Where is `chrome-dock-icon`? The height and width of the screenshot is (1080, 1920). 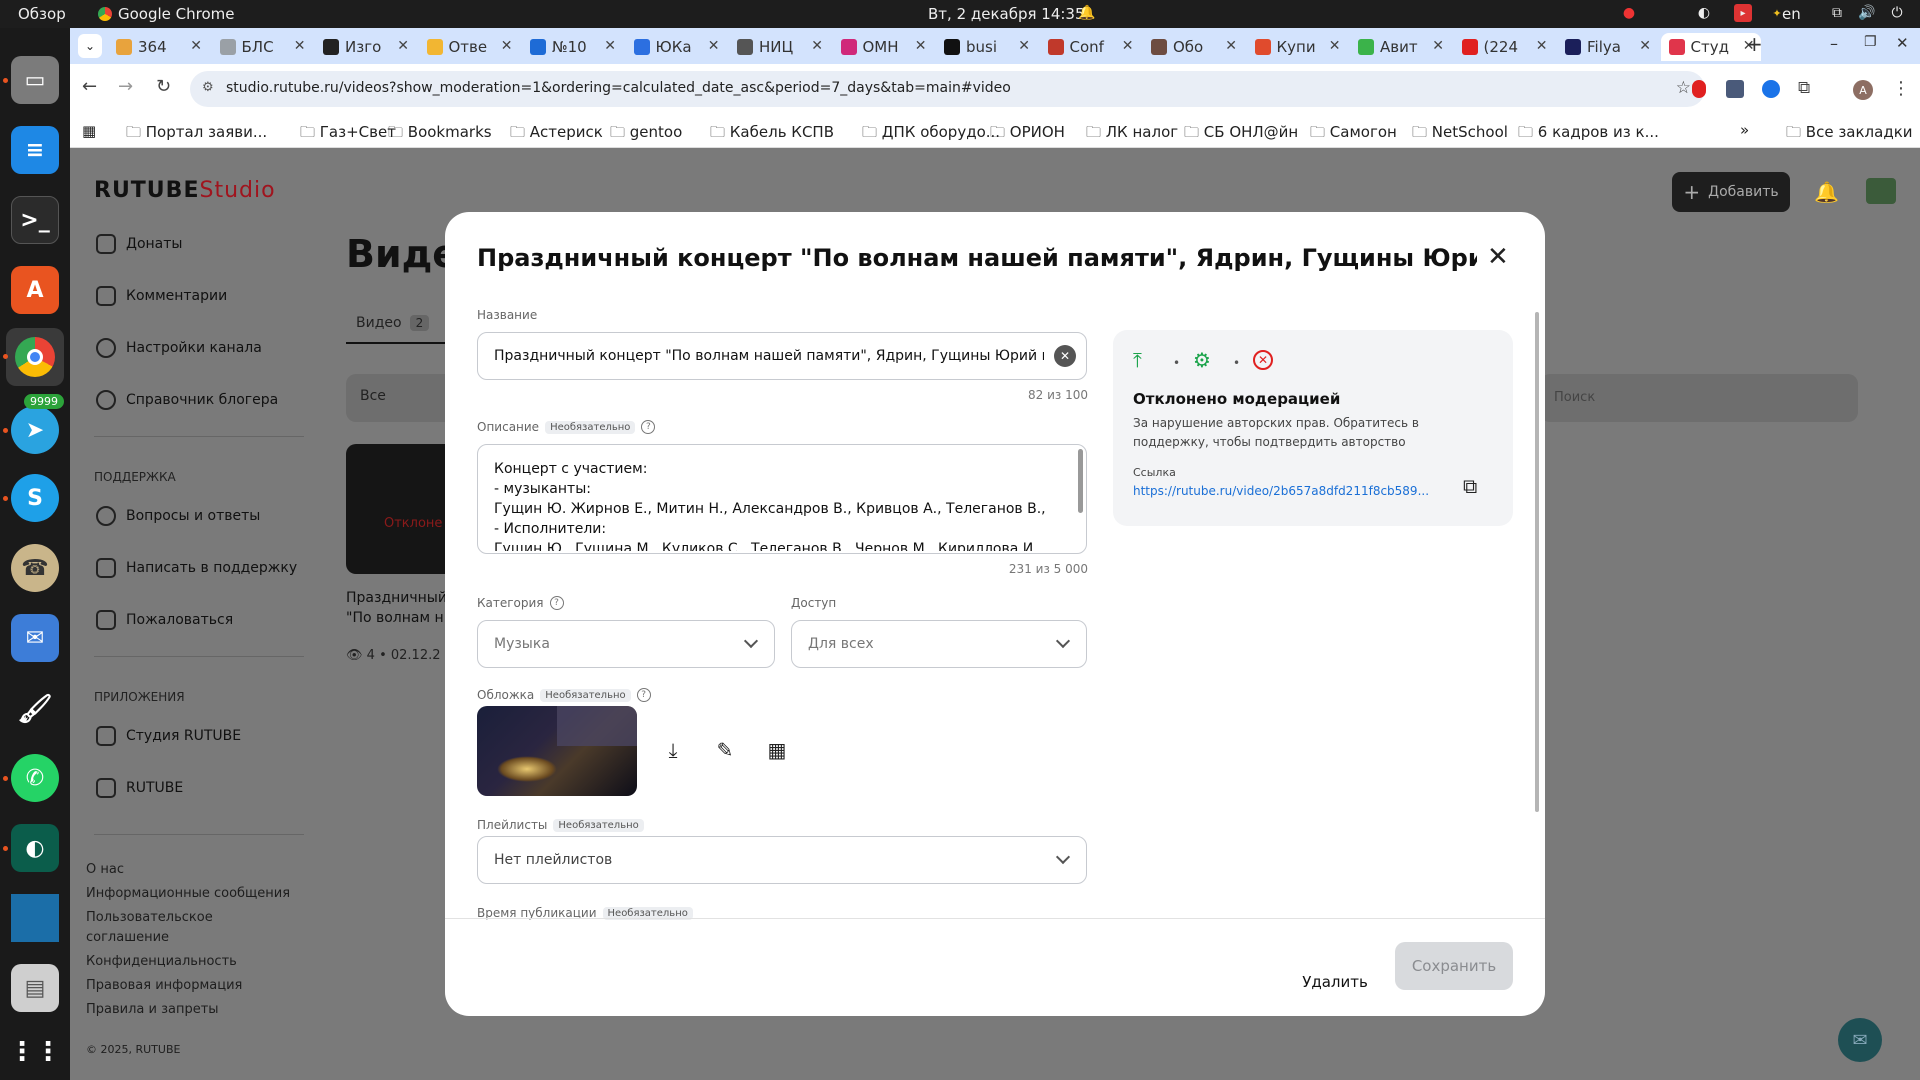
chrome-dock-icon is located at coordinates (35, 357).